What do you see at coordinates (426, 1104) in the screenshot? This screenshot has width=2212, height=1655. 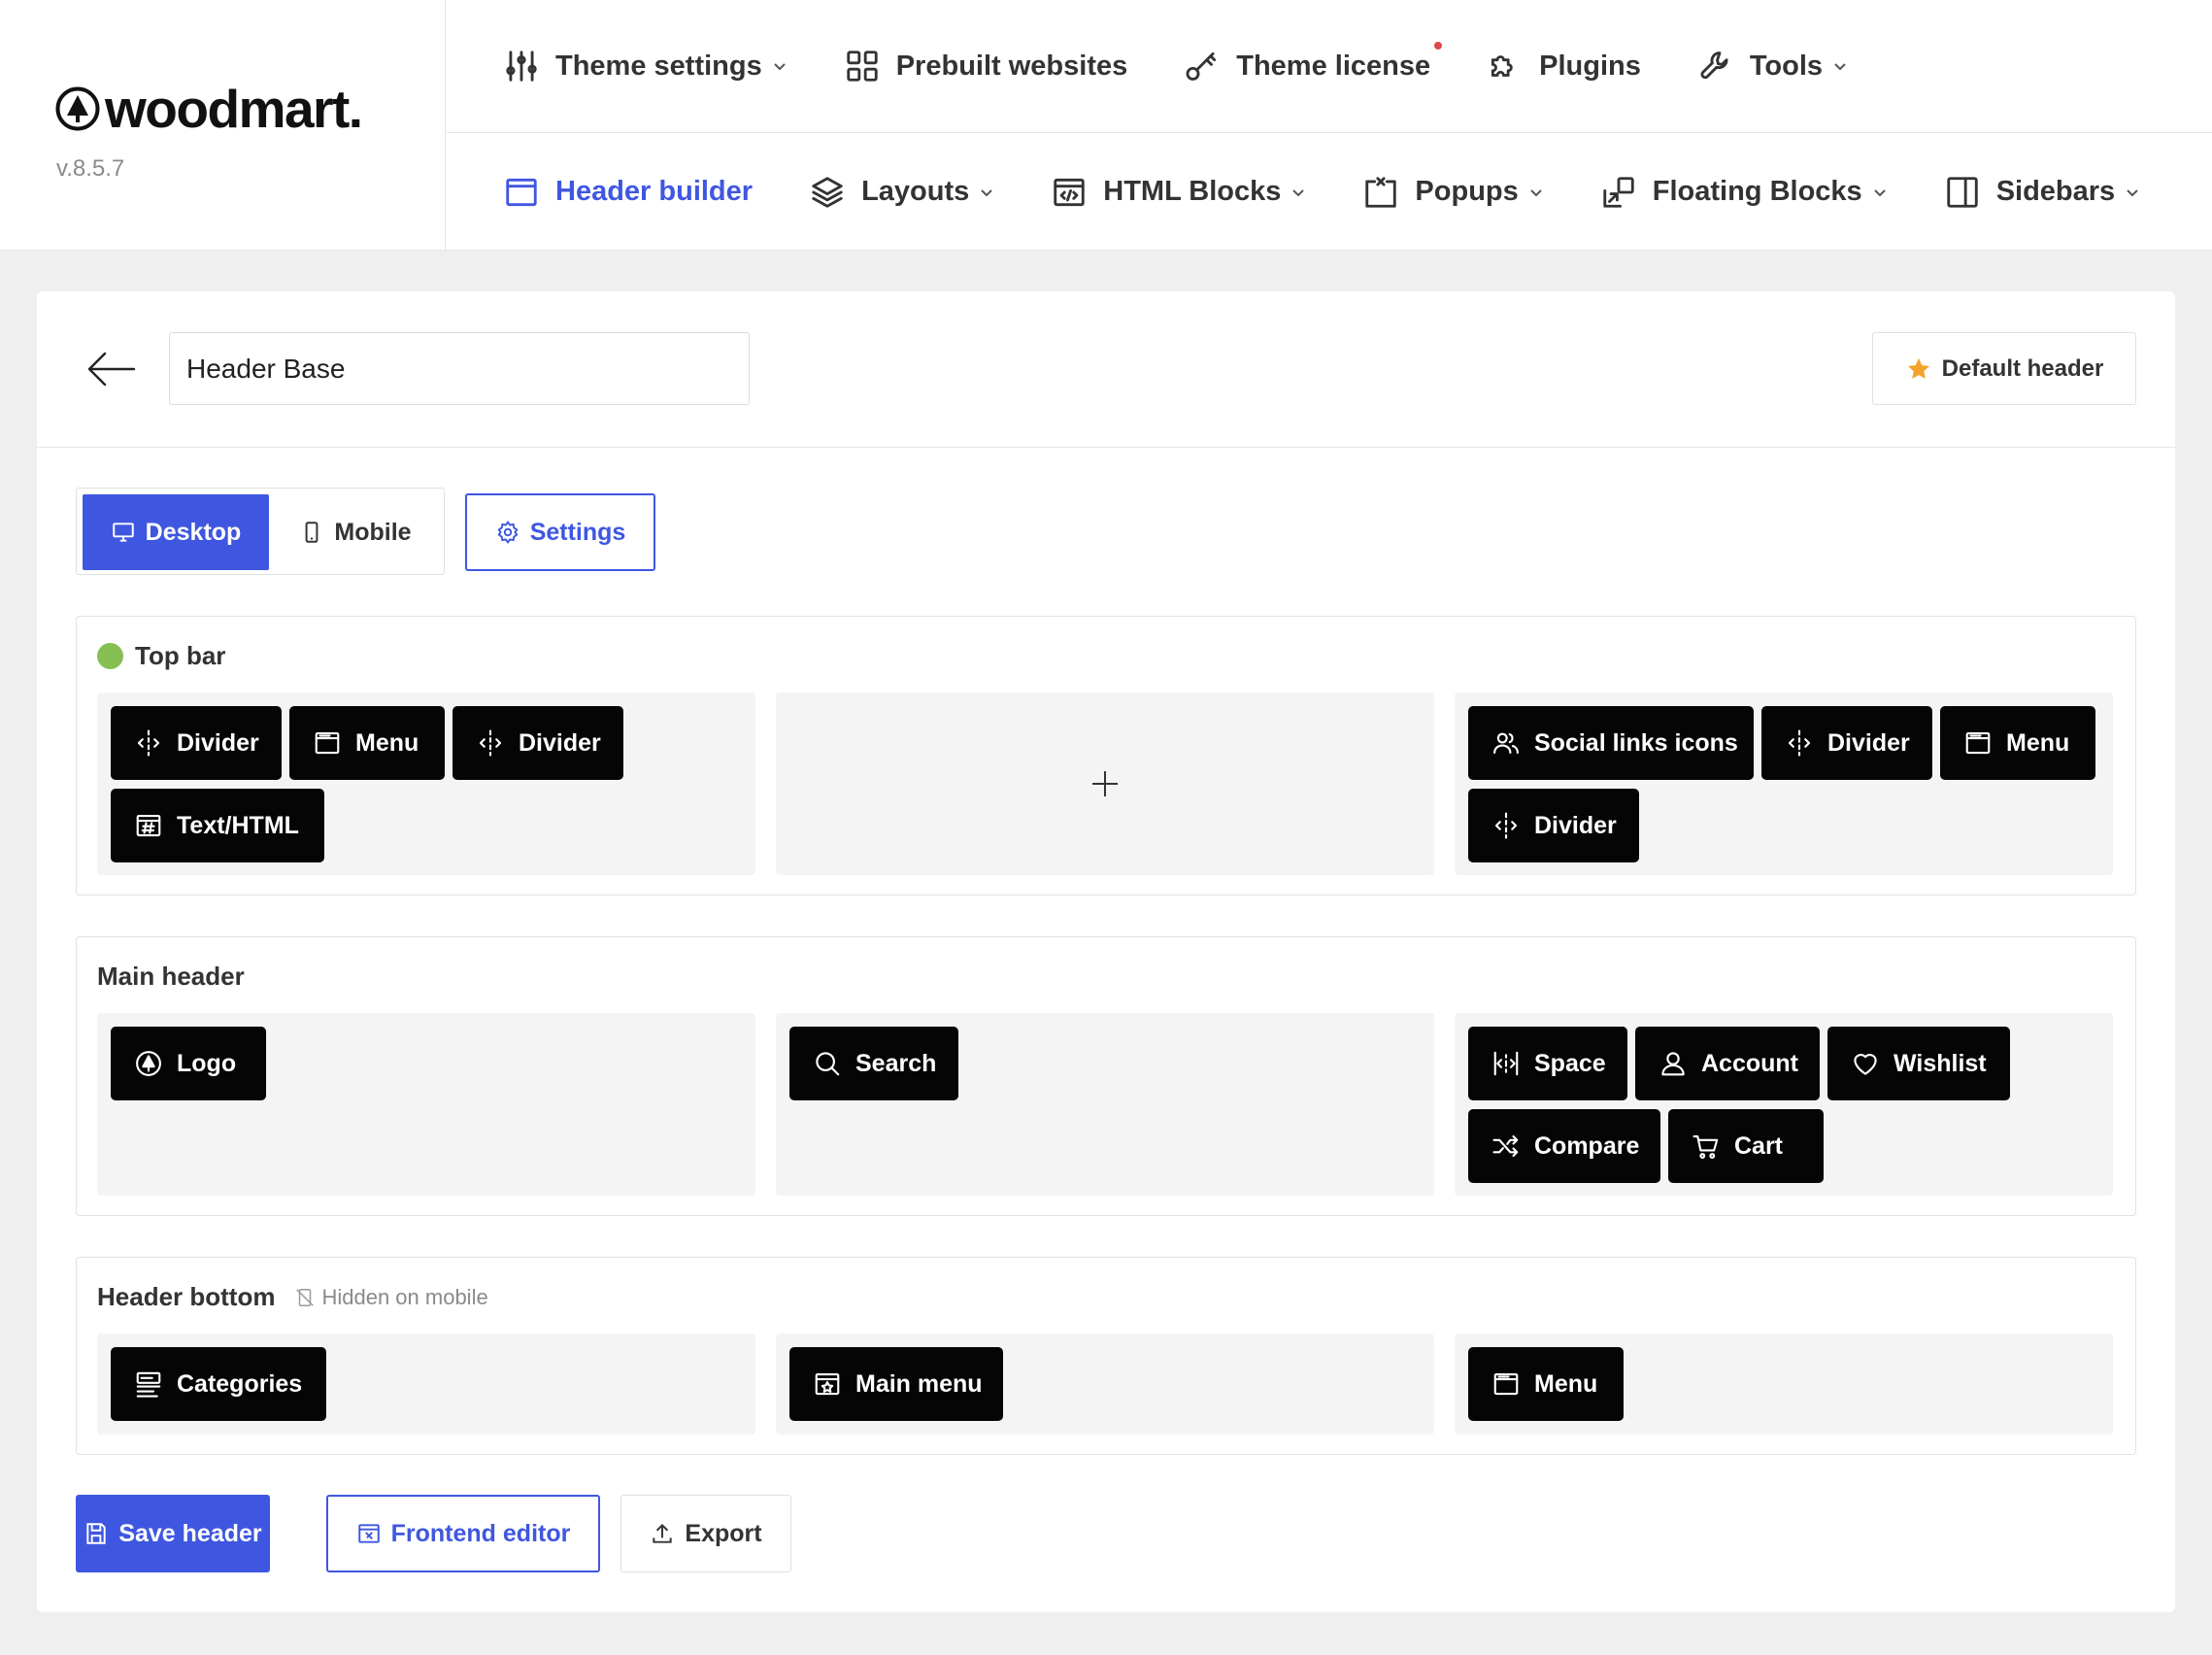 I see `main-header-left-column: Logo` at bounding box center [426, 1104].